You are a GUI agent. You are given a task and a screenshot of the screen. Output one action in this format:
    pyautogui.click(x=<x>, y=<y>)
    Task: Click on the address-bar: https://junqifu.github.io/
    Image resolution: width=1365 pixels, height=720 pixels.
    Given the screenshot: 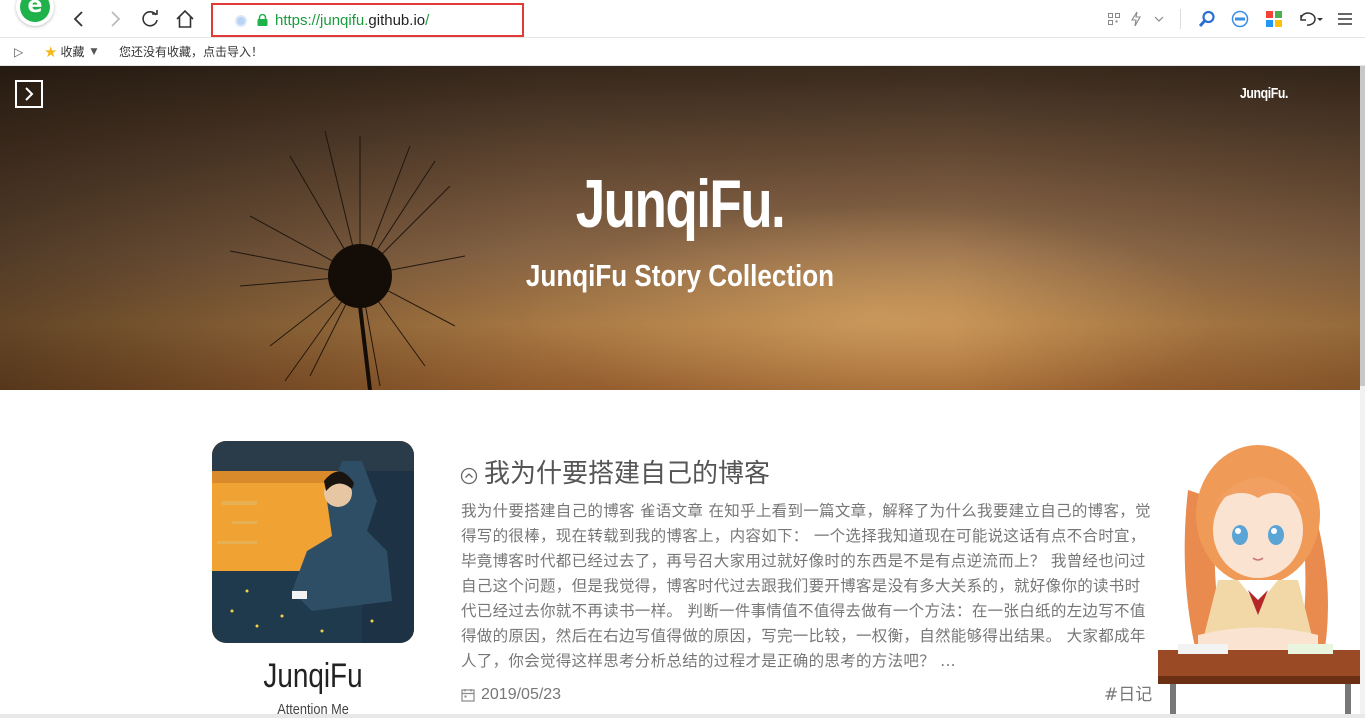 What is the action you would take?
    pyautogui.click(x=367, y=20)
    